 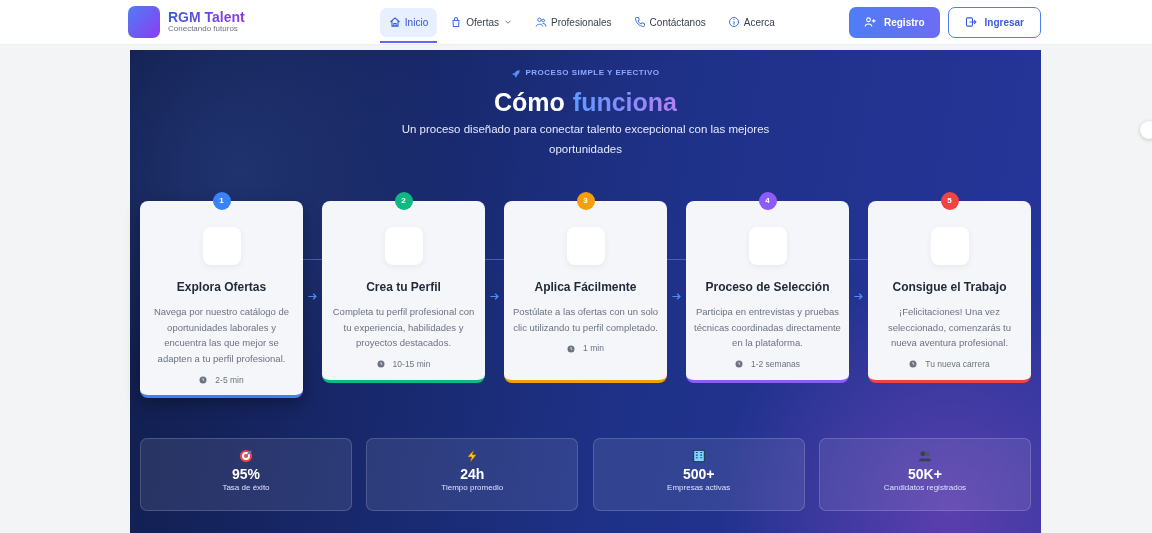 I want to click on step-title: Explora Ofertas, so click(x=221, y=288).